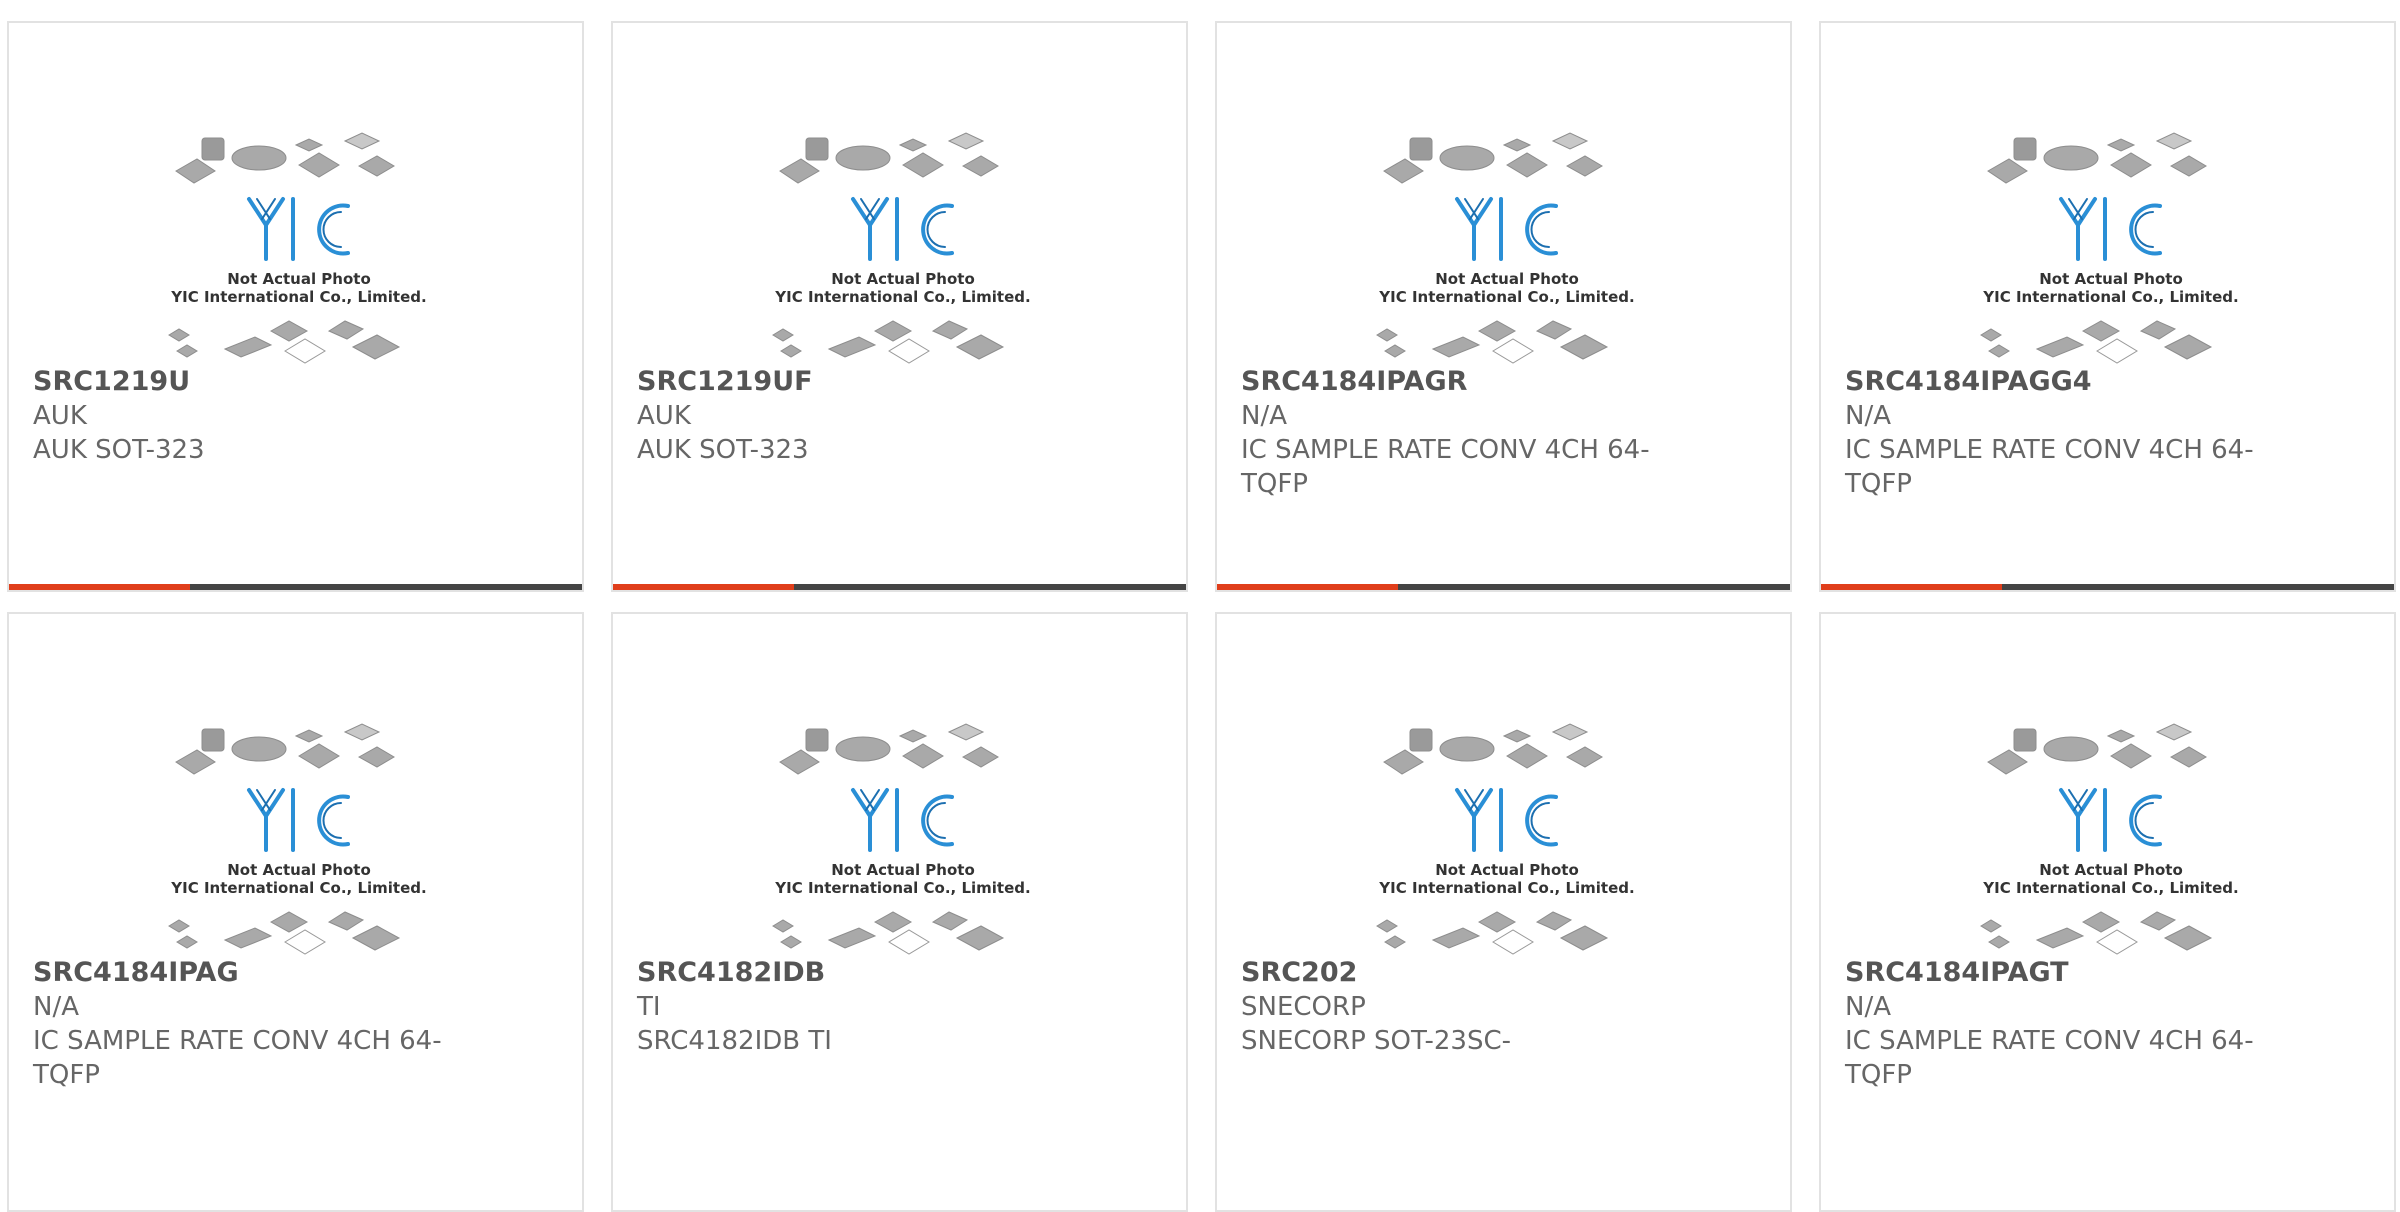 Image resolution: width=2400 pixels, height=1212 pixels. What do you see at coordinates (243, 416) in the screenshot?
I see `product-info: SRC1219U AUK AUK SOT-323` at bounding box center [243, 416].